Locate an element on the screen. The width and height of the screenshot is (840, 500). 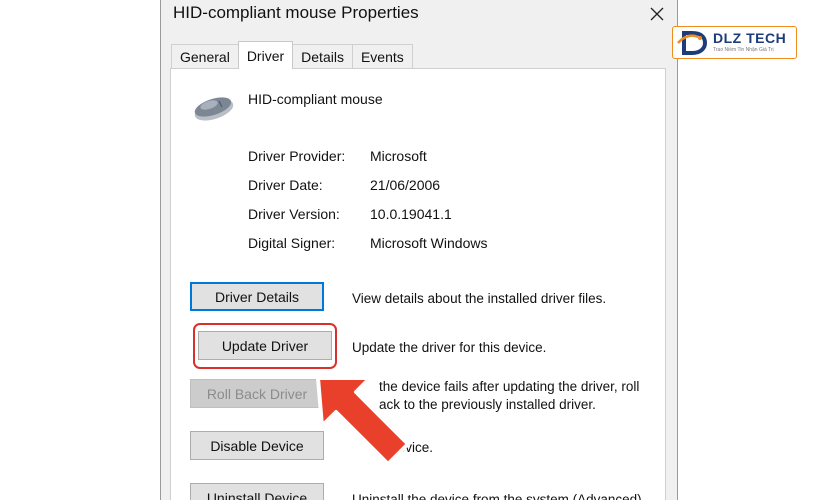
driver-date-row: Driver Date: 21/06/2006 is located at coordinates (438, 187).